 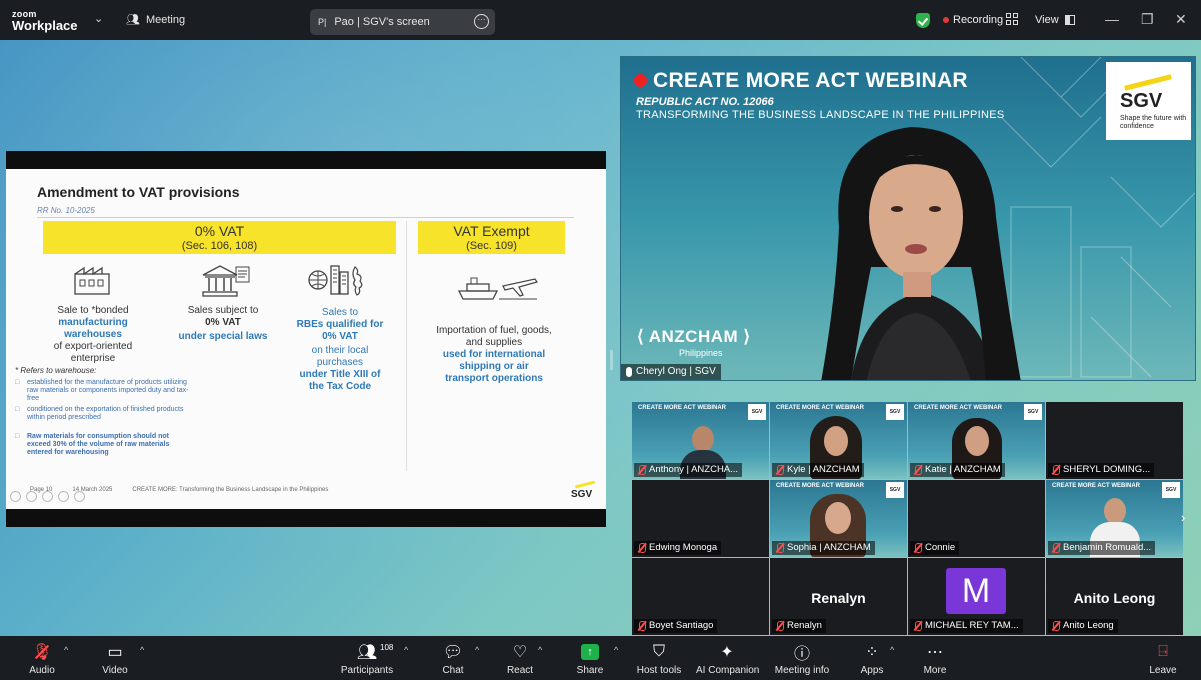 I want to click on pen-icon, so click(x=47, y=496).